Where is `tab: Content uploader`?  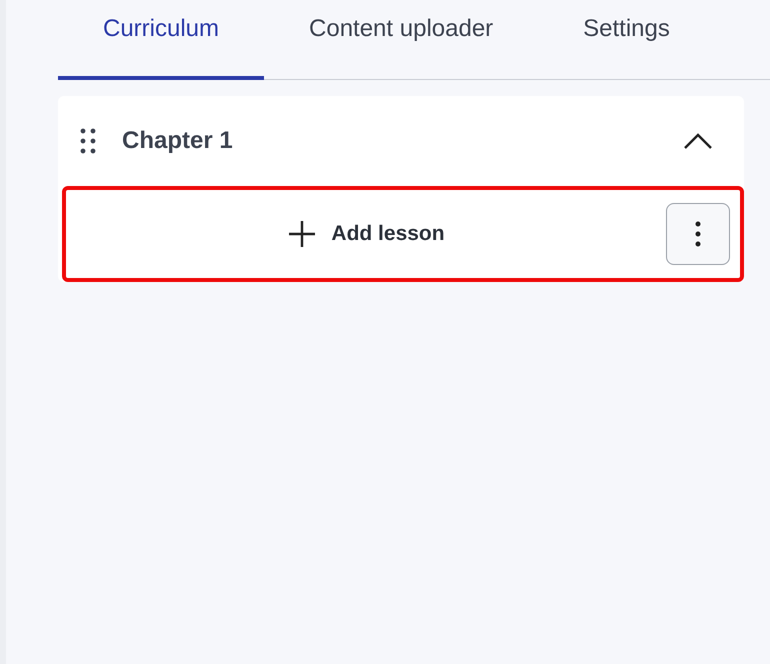 tab: Content uploader is located at coordinates (401, 40).